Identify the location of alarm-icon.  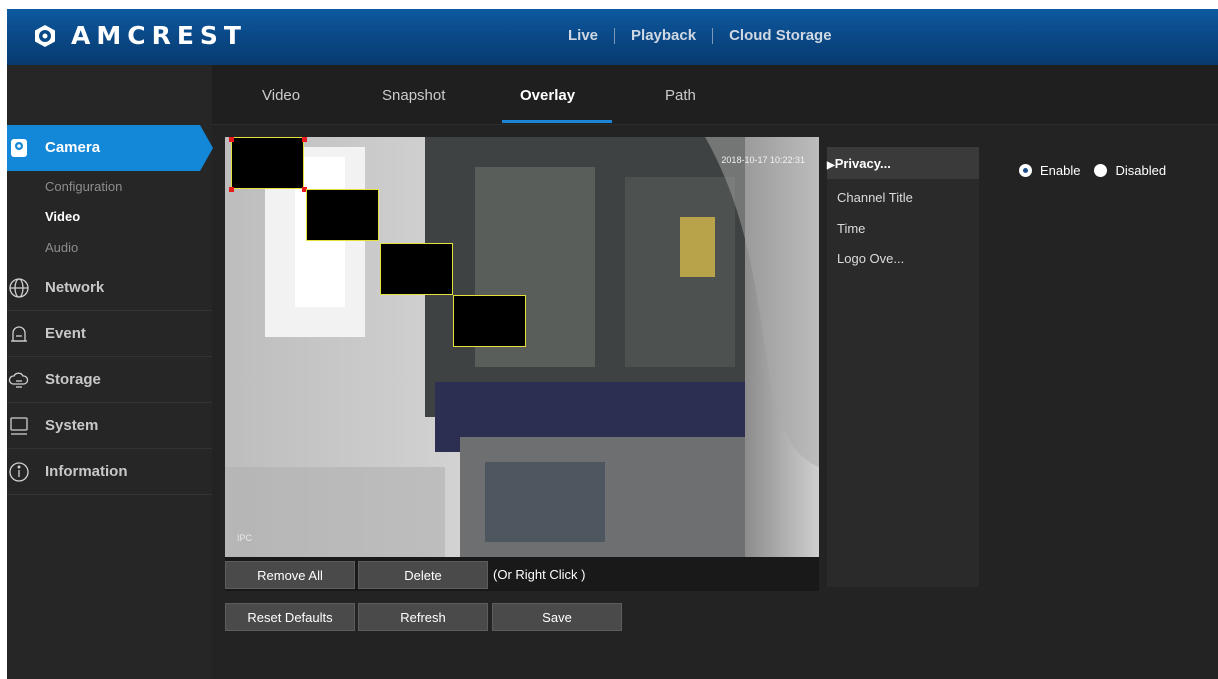
(19, 334).